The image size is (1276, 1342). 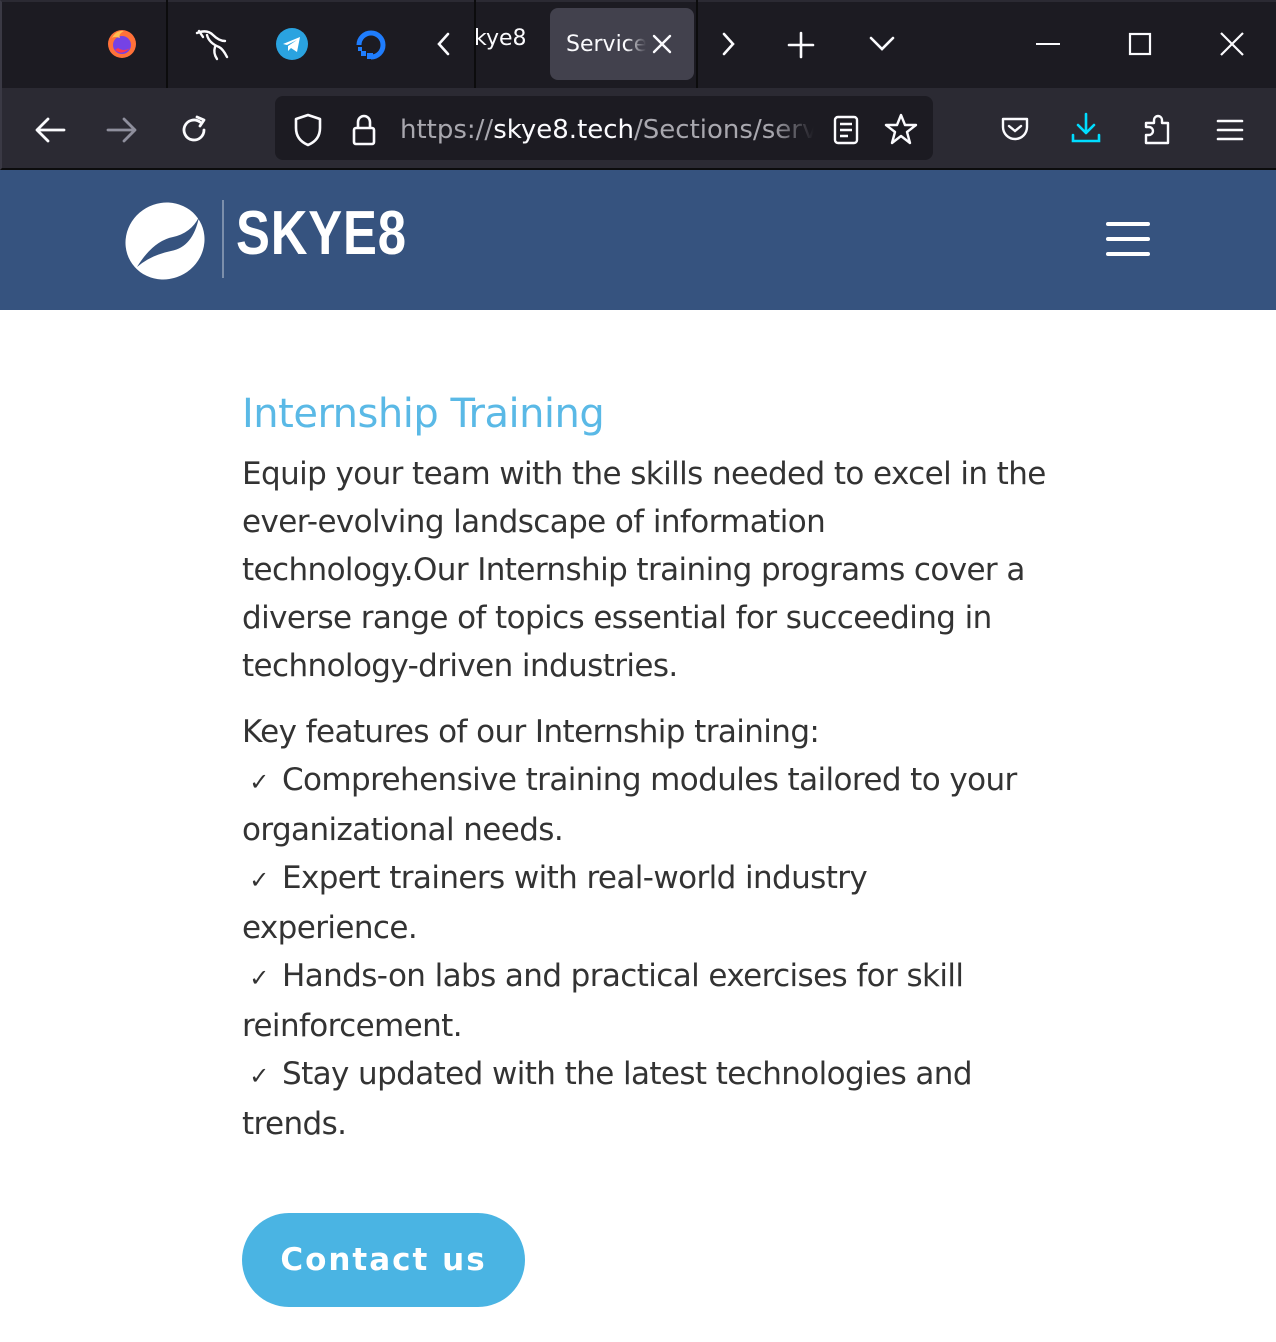 What do you see at coordinates (122, 44) in the screenshot?
I see `firefox-icon` at bounding box center [122, 44].